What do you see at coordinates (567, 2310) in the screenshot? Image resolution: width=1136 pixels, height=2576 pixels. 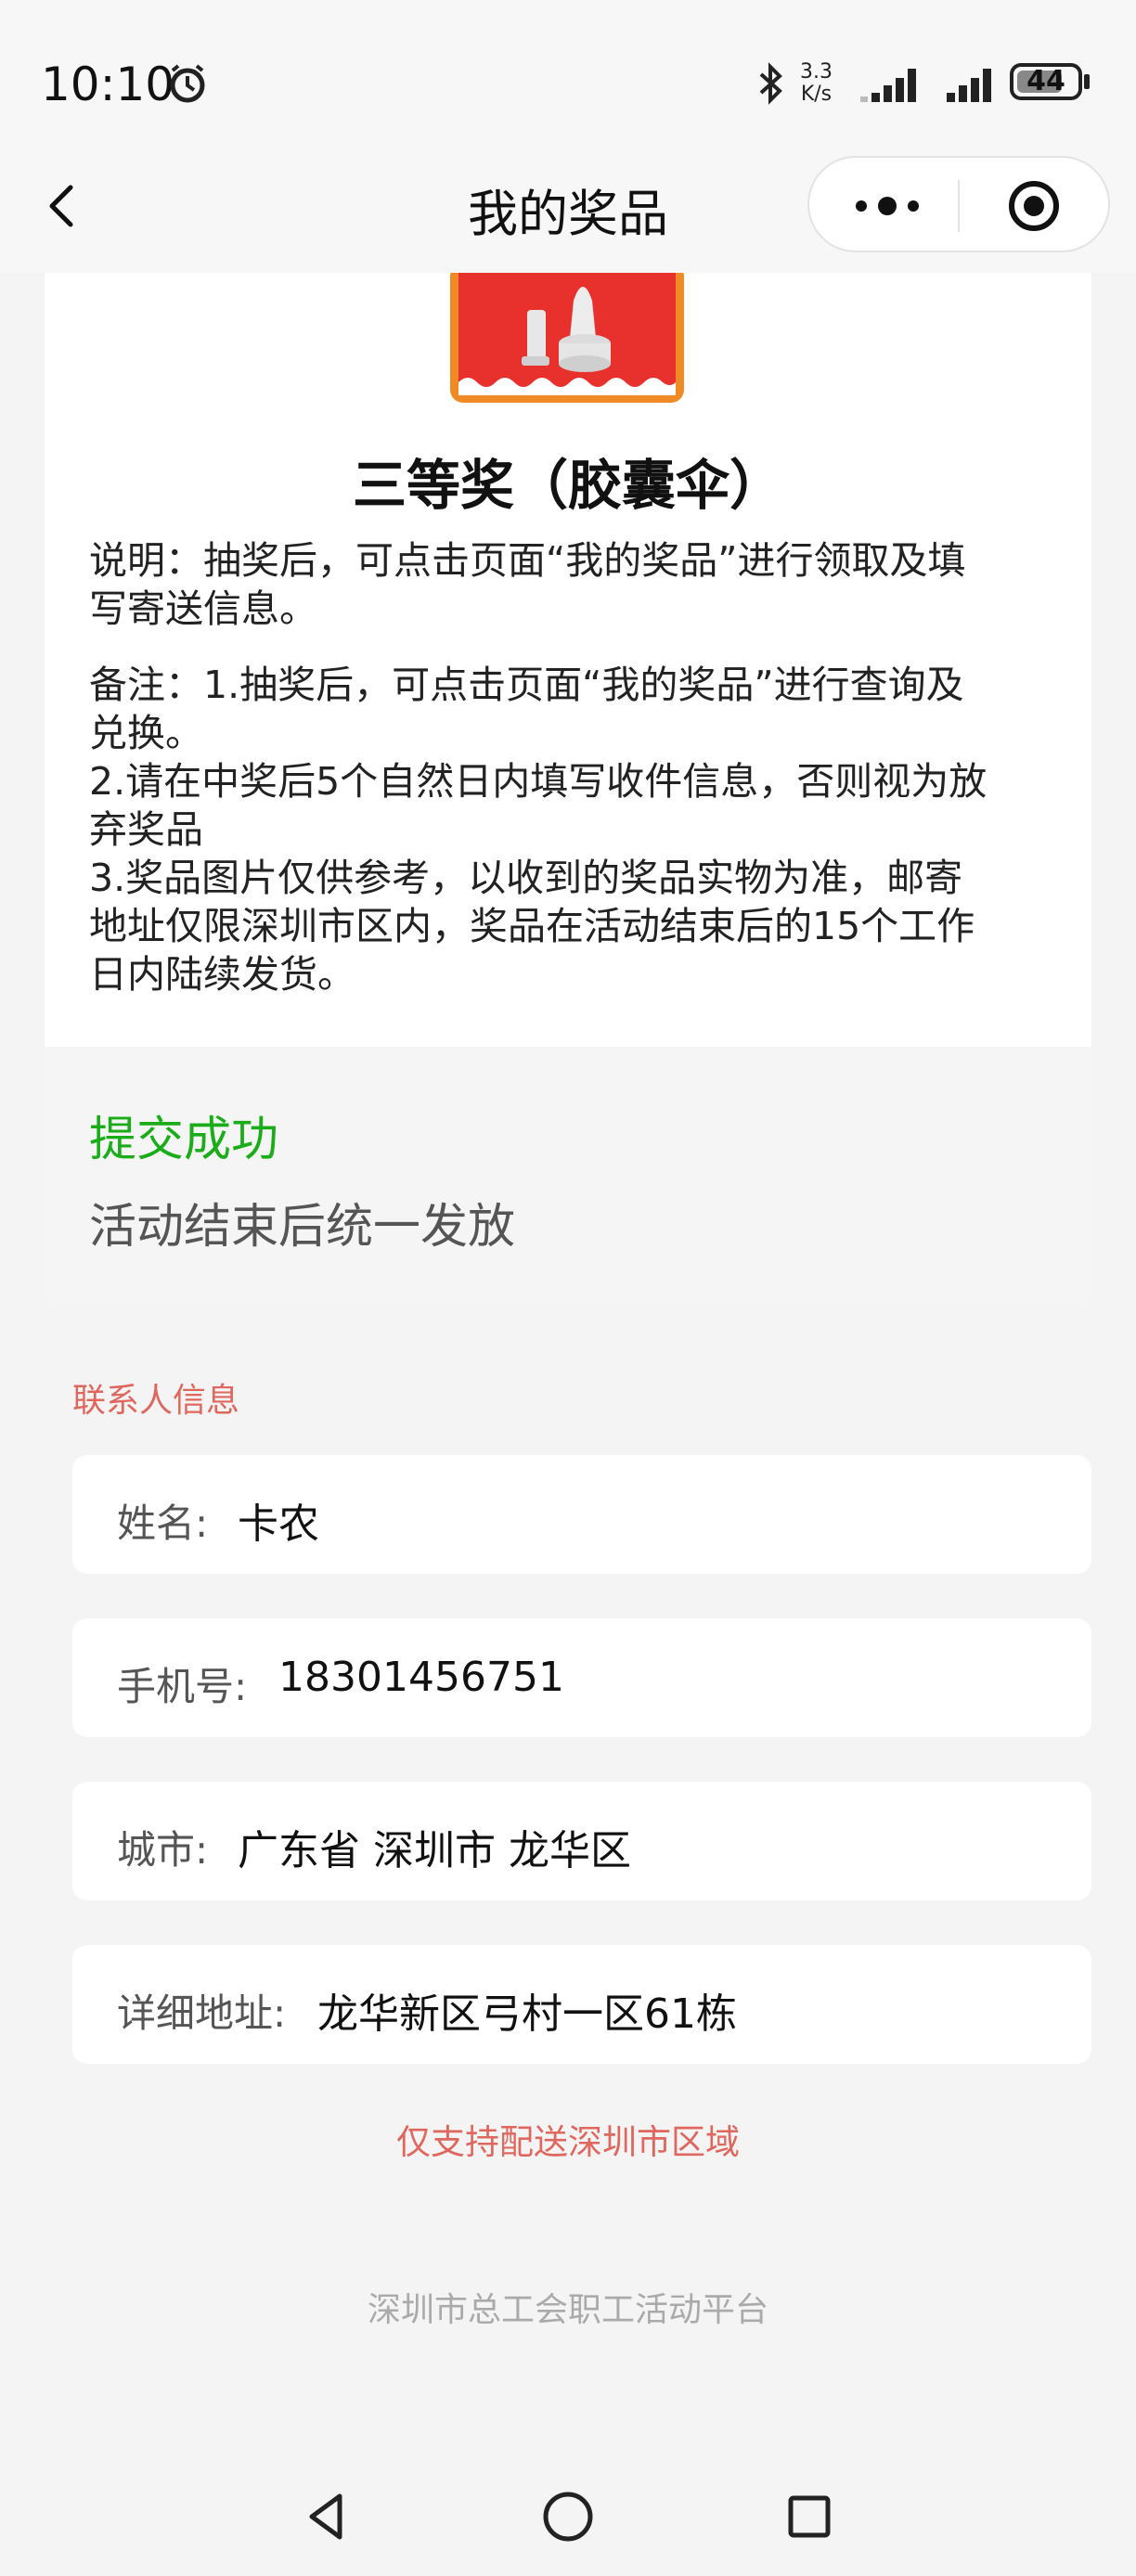 I see `footer-text: 深圳市总工会职工活动平台` at bounding box center [567, 2310].